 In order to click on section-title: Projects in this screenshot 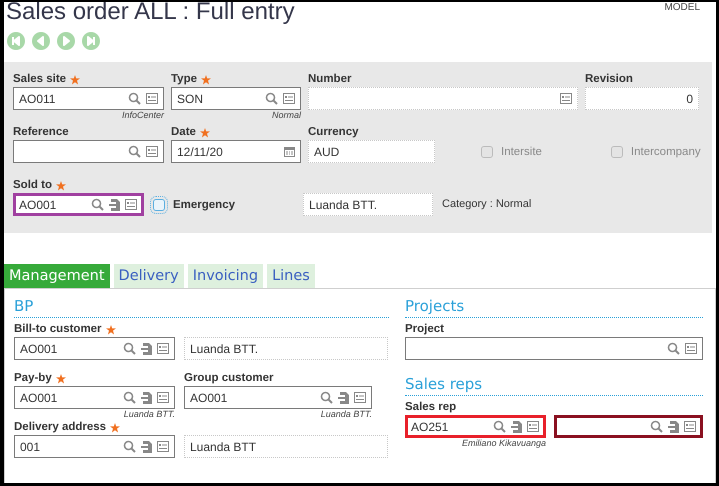, I will do `click(554, 307)`.